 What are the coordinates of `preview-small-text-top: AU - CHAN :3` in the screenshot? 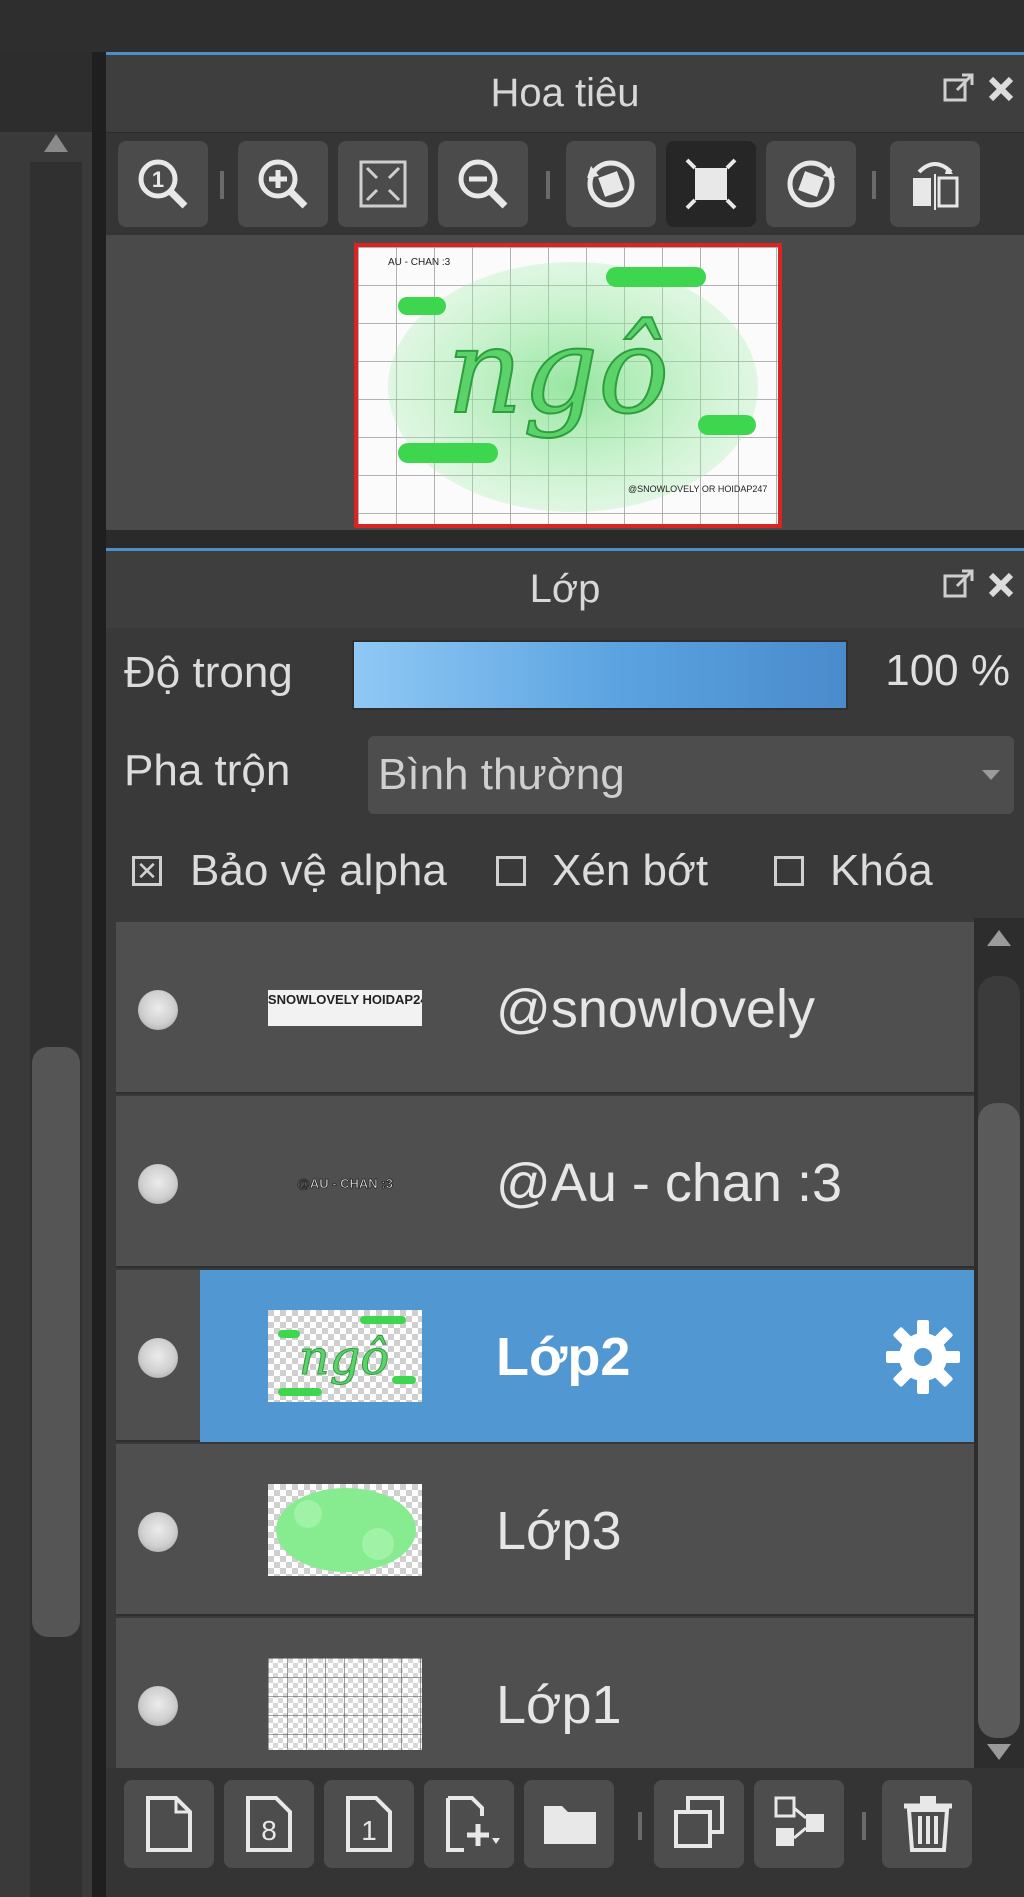 It's located at (419, 262).